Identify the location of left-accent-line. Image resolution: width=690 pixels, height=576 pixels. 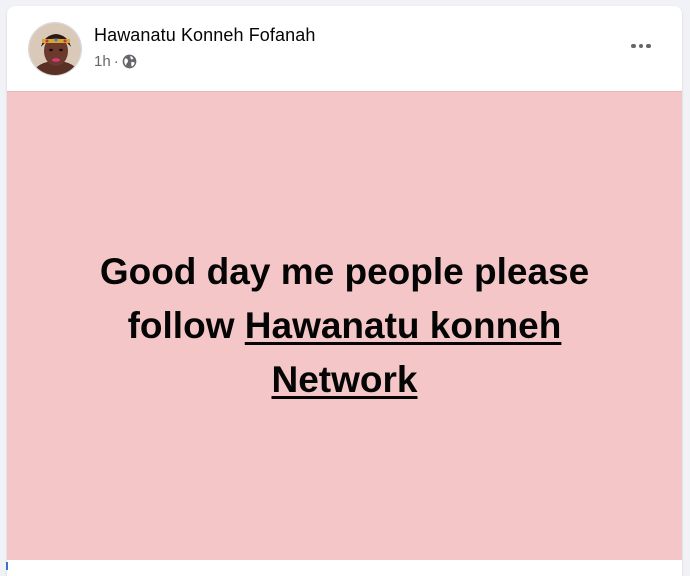
(7, 566).